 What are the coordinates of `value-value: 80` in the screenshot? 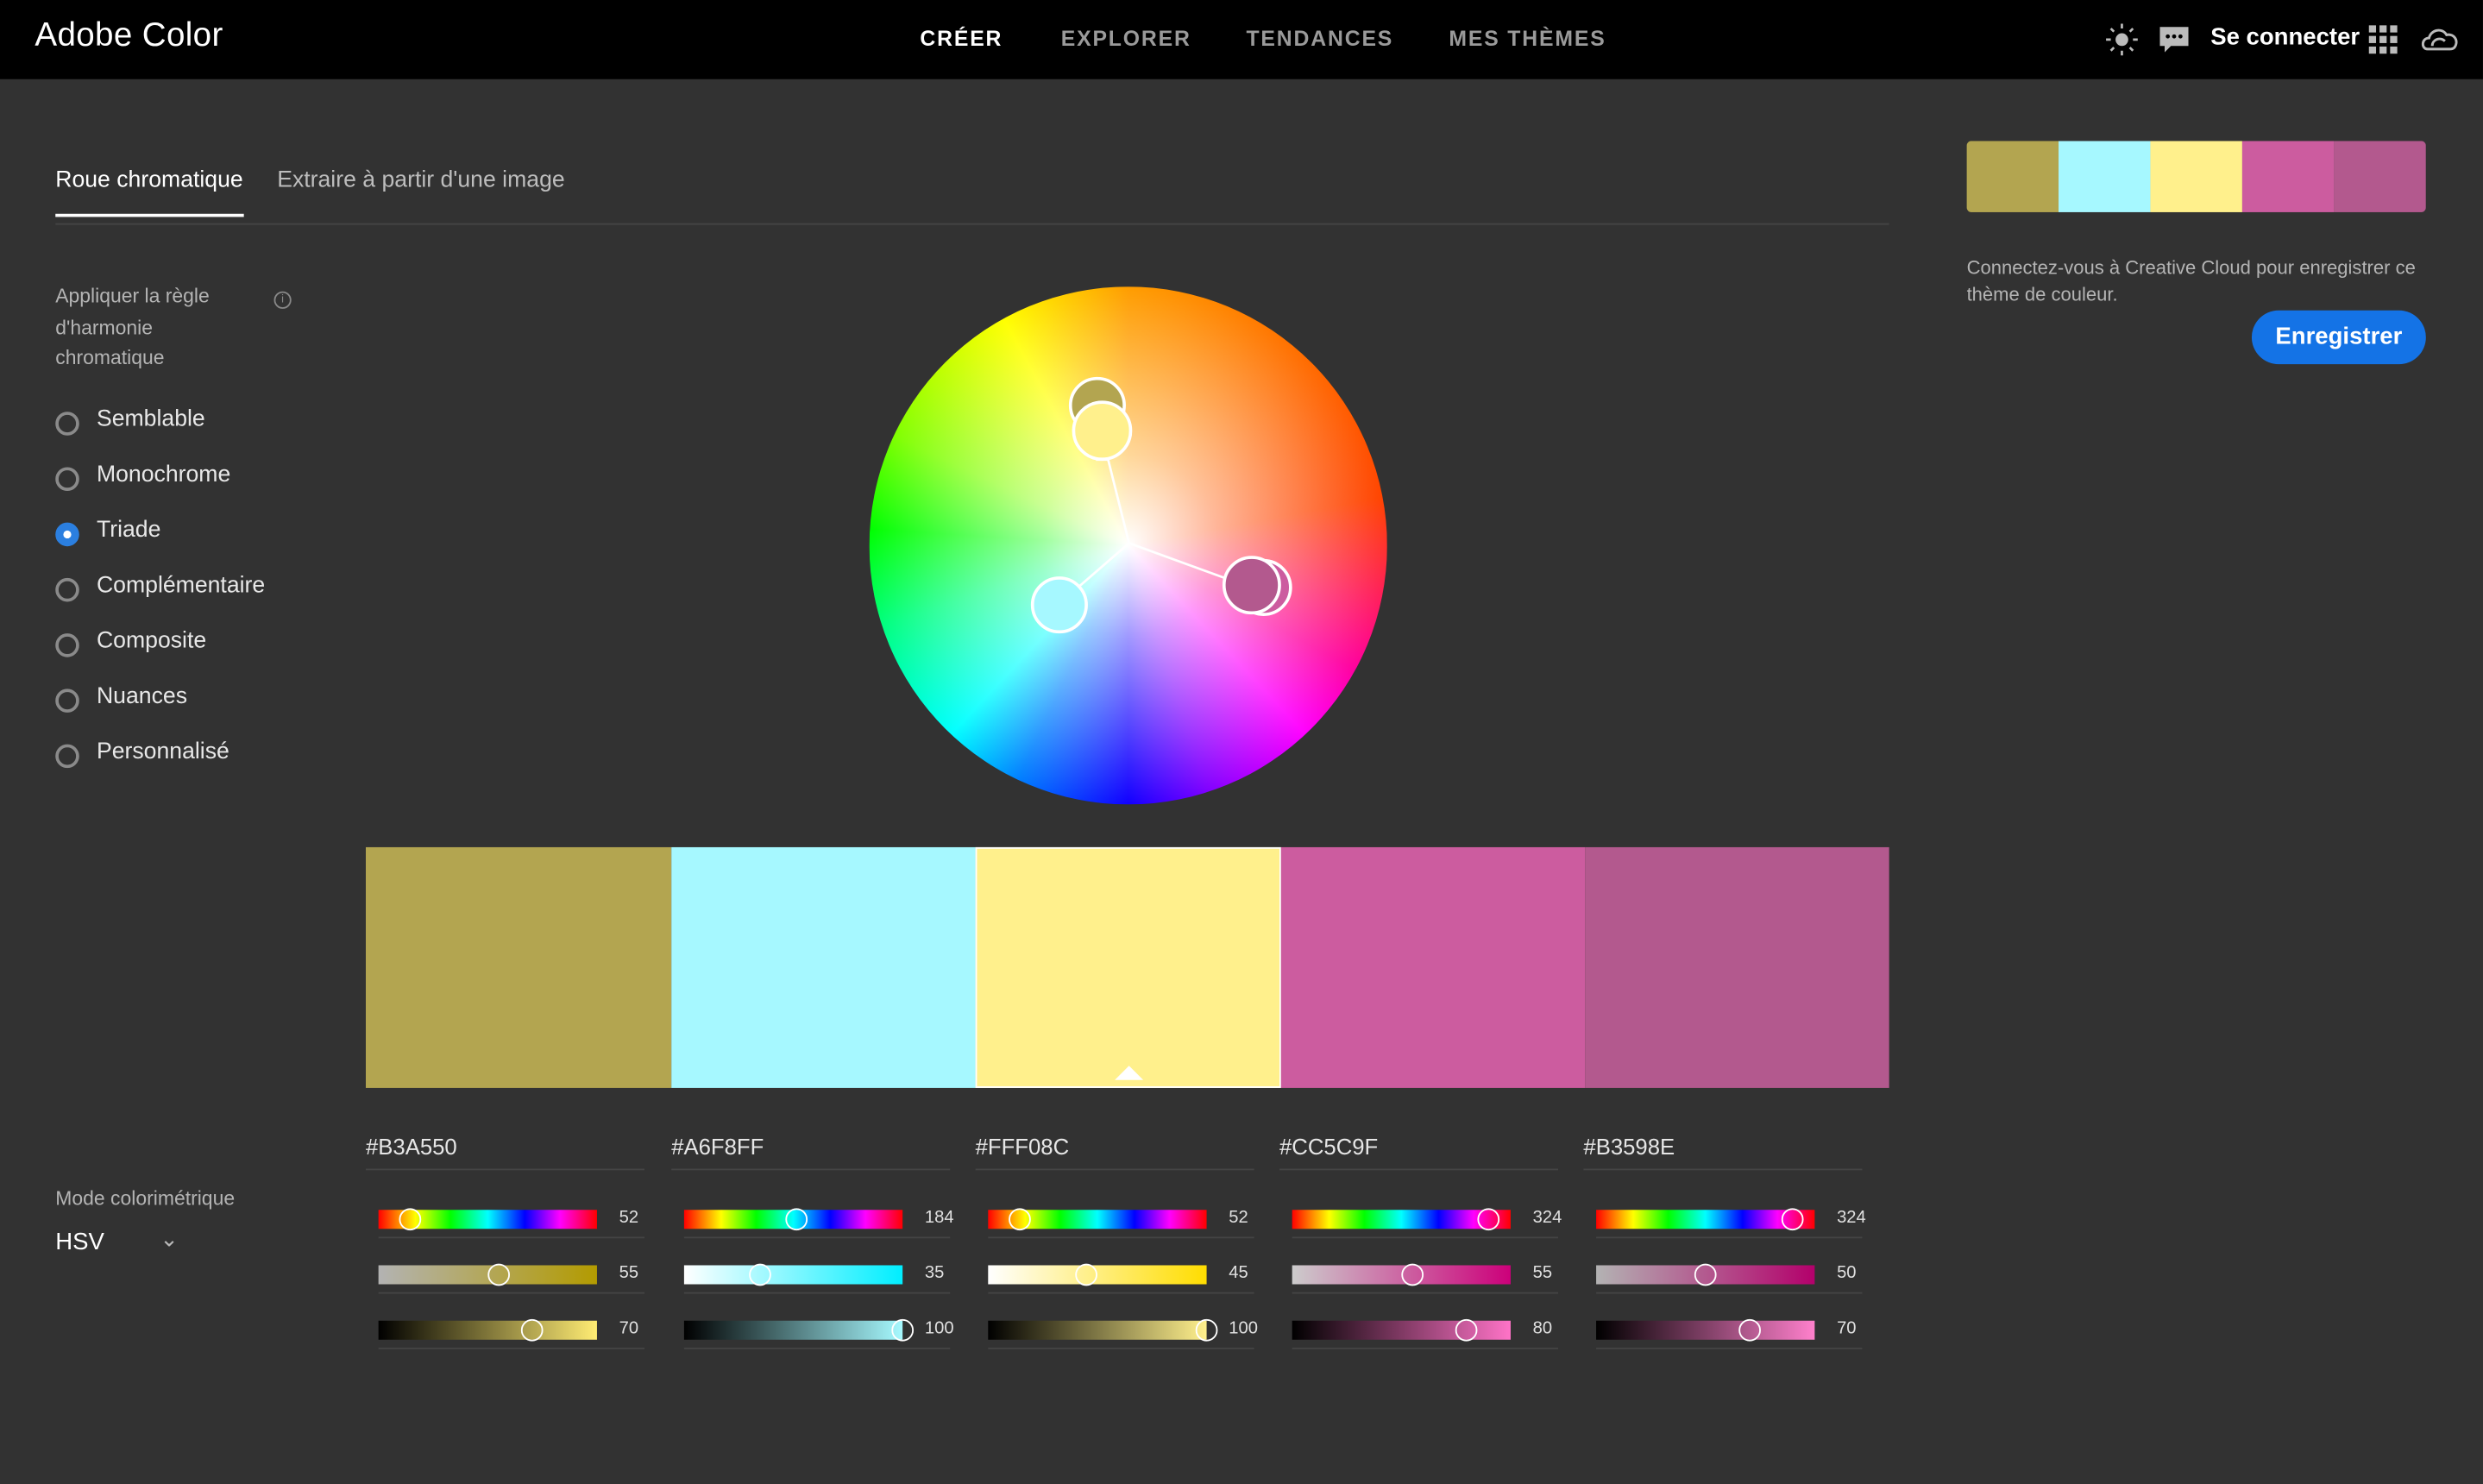 It's located at (1542, 1328).